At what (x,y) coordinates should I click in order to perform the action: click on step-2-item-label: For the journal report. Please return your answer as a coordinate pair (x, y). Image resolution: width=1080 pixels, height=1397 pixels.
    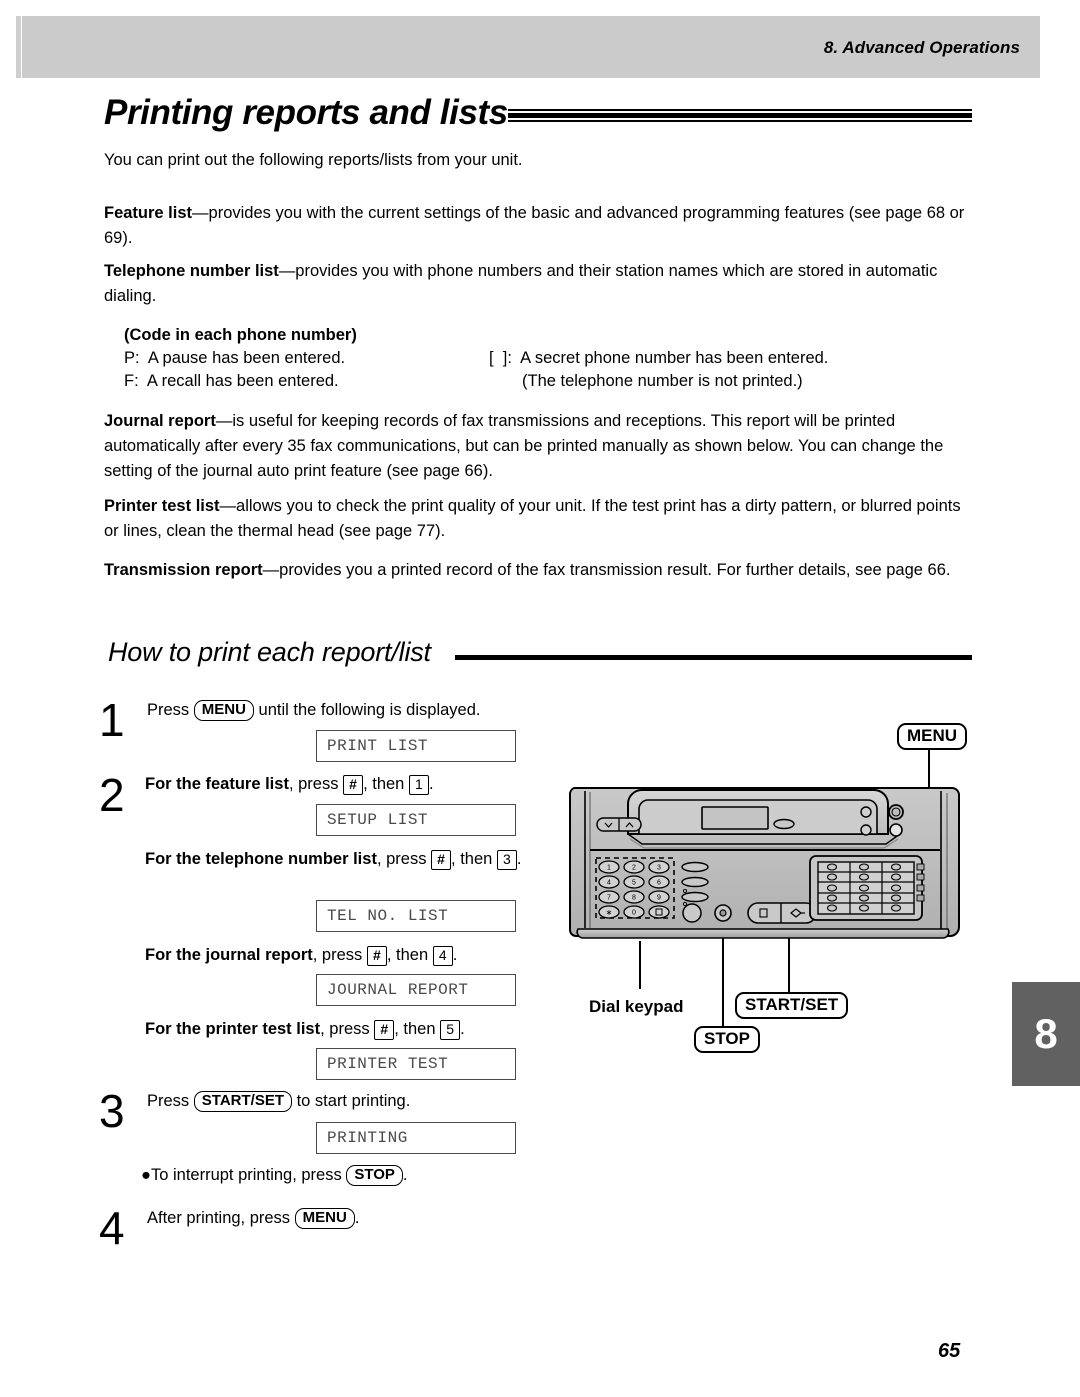
    Looking at the image, I should click on (229, 955).